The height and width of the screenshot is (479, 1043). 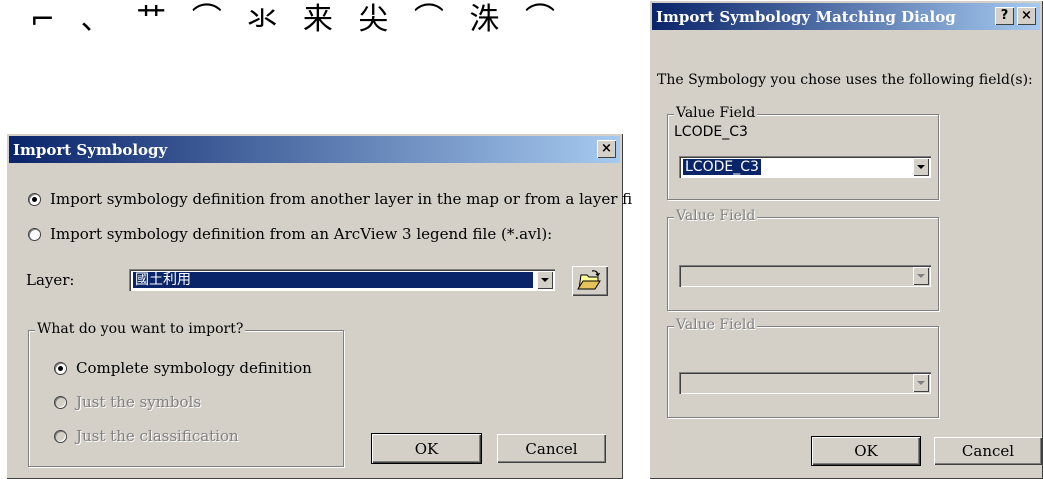 What do you see at coordinates (60, 436) in the screenshot?
I see `radio-just-classification` at bounding box center [60, 436].